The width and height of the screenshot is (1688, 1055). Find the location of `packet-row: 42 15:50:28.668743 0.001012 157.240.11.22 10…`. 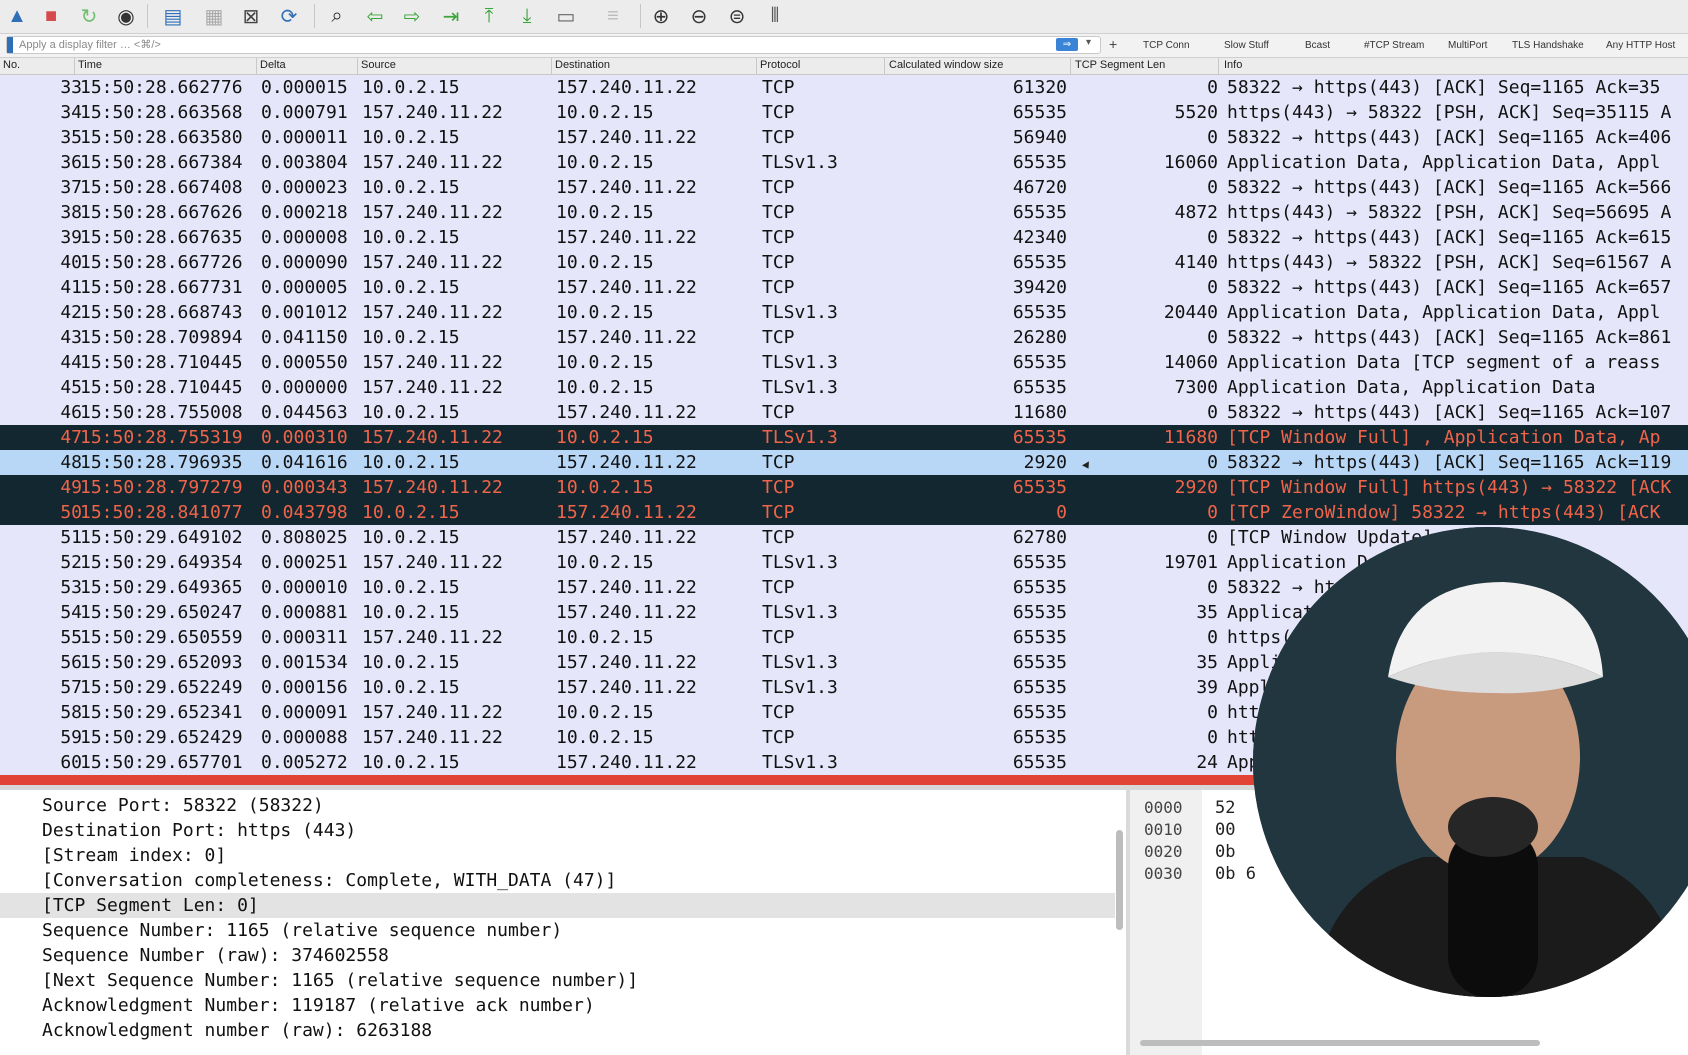

packet-row: 42 15:50:28.668743 0.001012 157.240.11.22 10… is located at coordinates (844, 312).